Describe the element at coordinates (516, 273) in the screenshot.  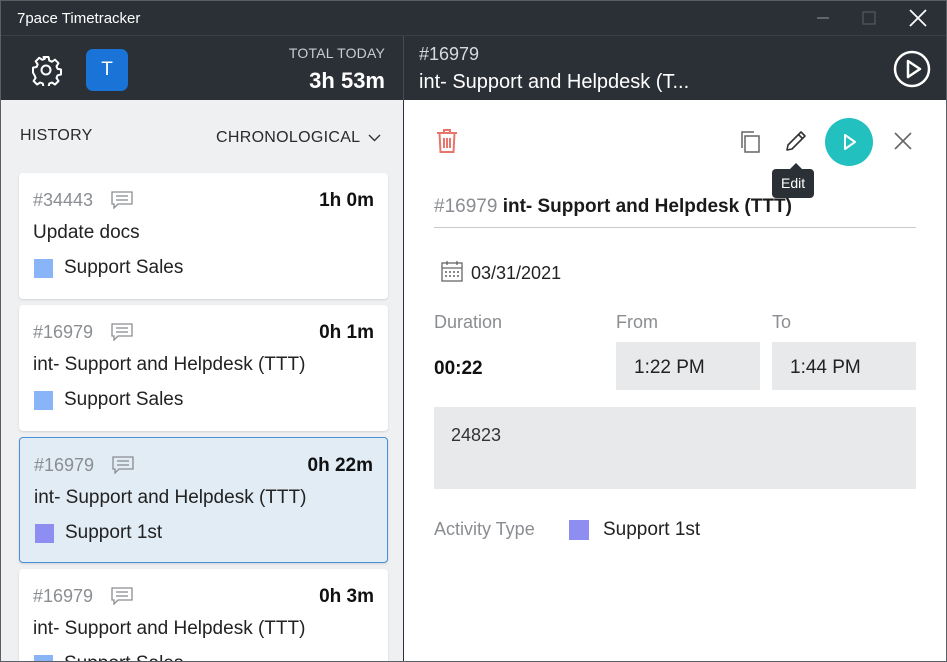
I see `entry-date: 03/31/2021` at that location.